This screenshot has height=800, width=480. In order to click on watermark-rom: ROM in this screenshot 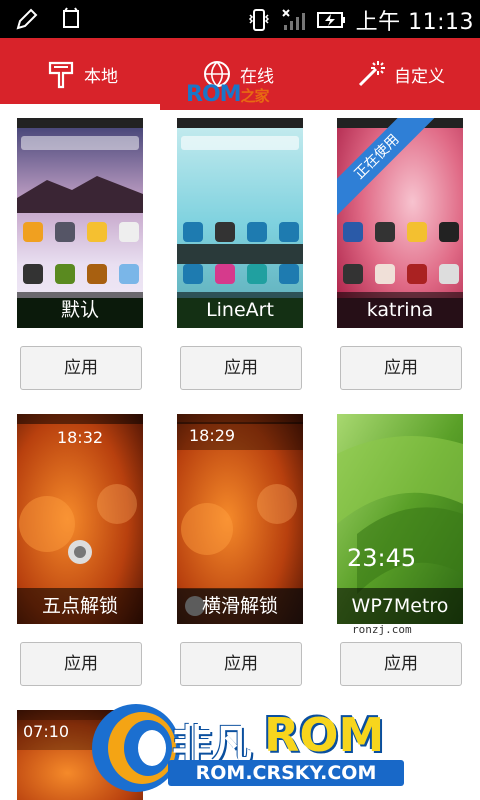, I will do `click(324, 735)`.